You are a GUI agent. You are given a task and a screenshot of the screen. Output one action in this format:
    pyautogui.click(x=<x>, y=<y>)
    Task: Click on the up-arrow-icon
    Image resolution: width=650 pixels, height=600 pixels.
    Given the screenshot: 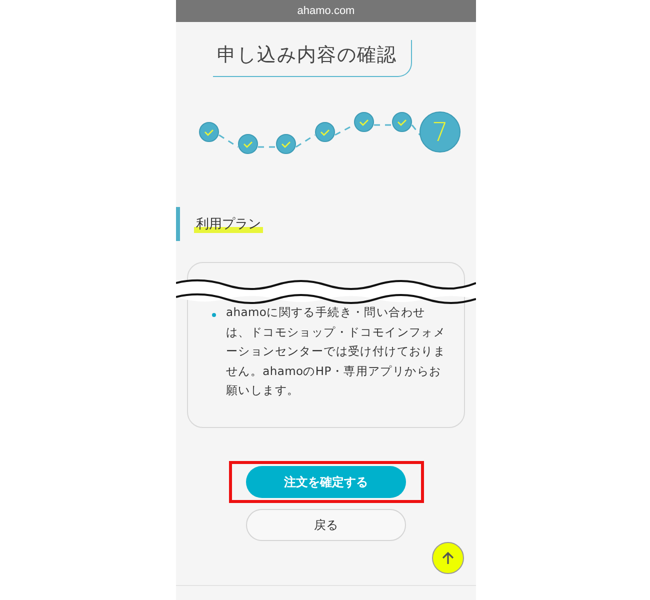 What is the action you would take?
    pyautogui.click(x=448, y=558)
    